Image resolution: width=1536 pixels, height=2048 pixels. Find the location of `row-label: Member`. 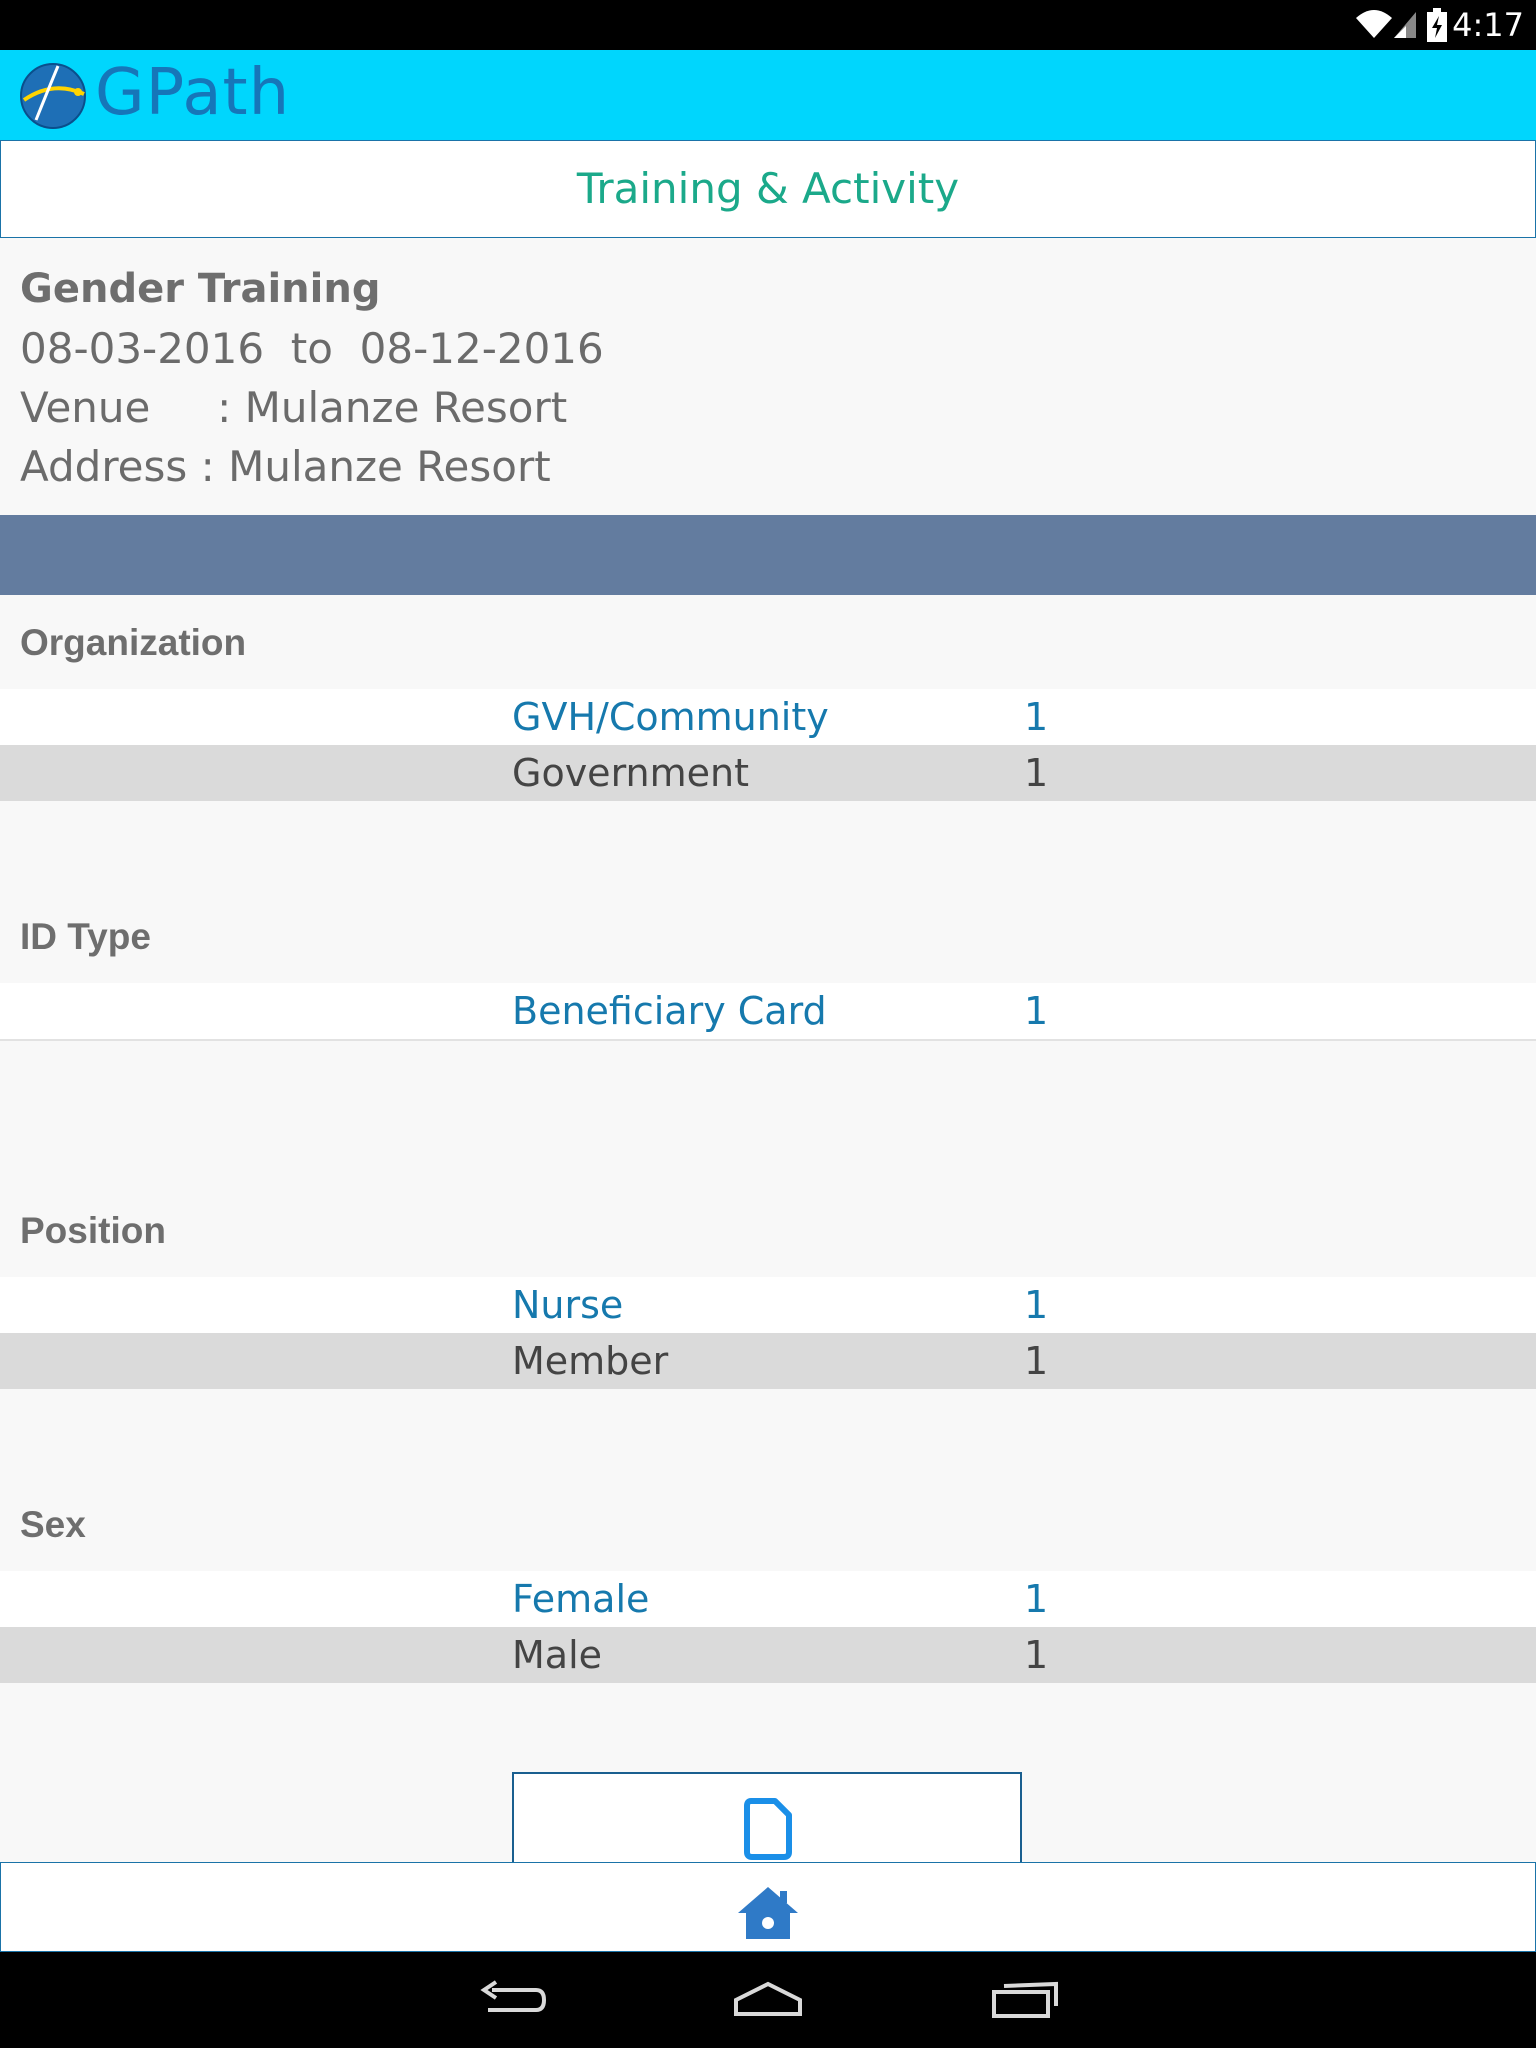

row-label: Member is located at coordinates (590, 1361).